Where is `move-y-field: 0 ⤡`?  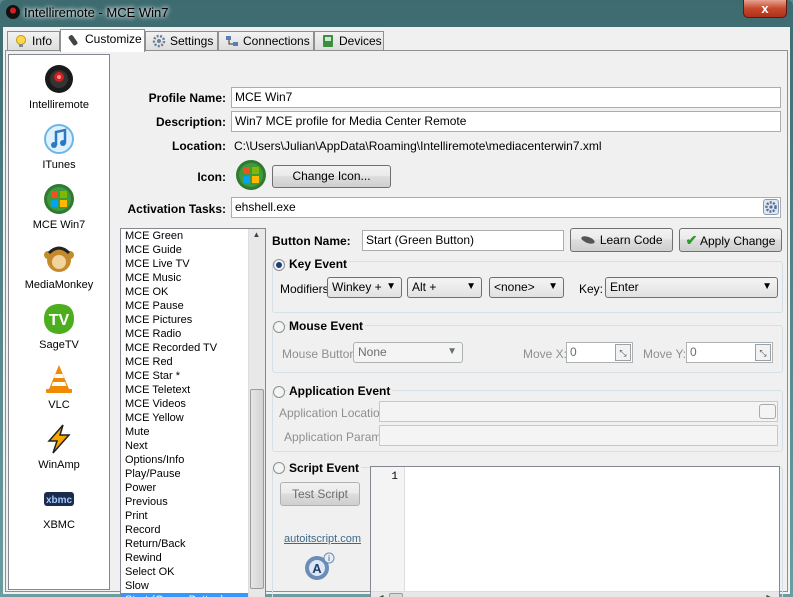
move-y-field: 0 ⤡ is located at coordinates (729, 352).